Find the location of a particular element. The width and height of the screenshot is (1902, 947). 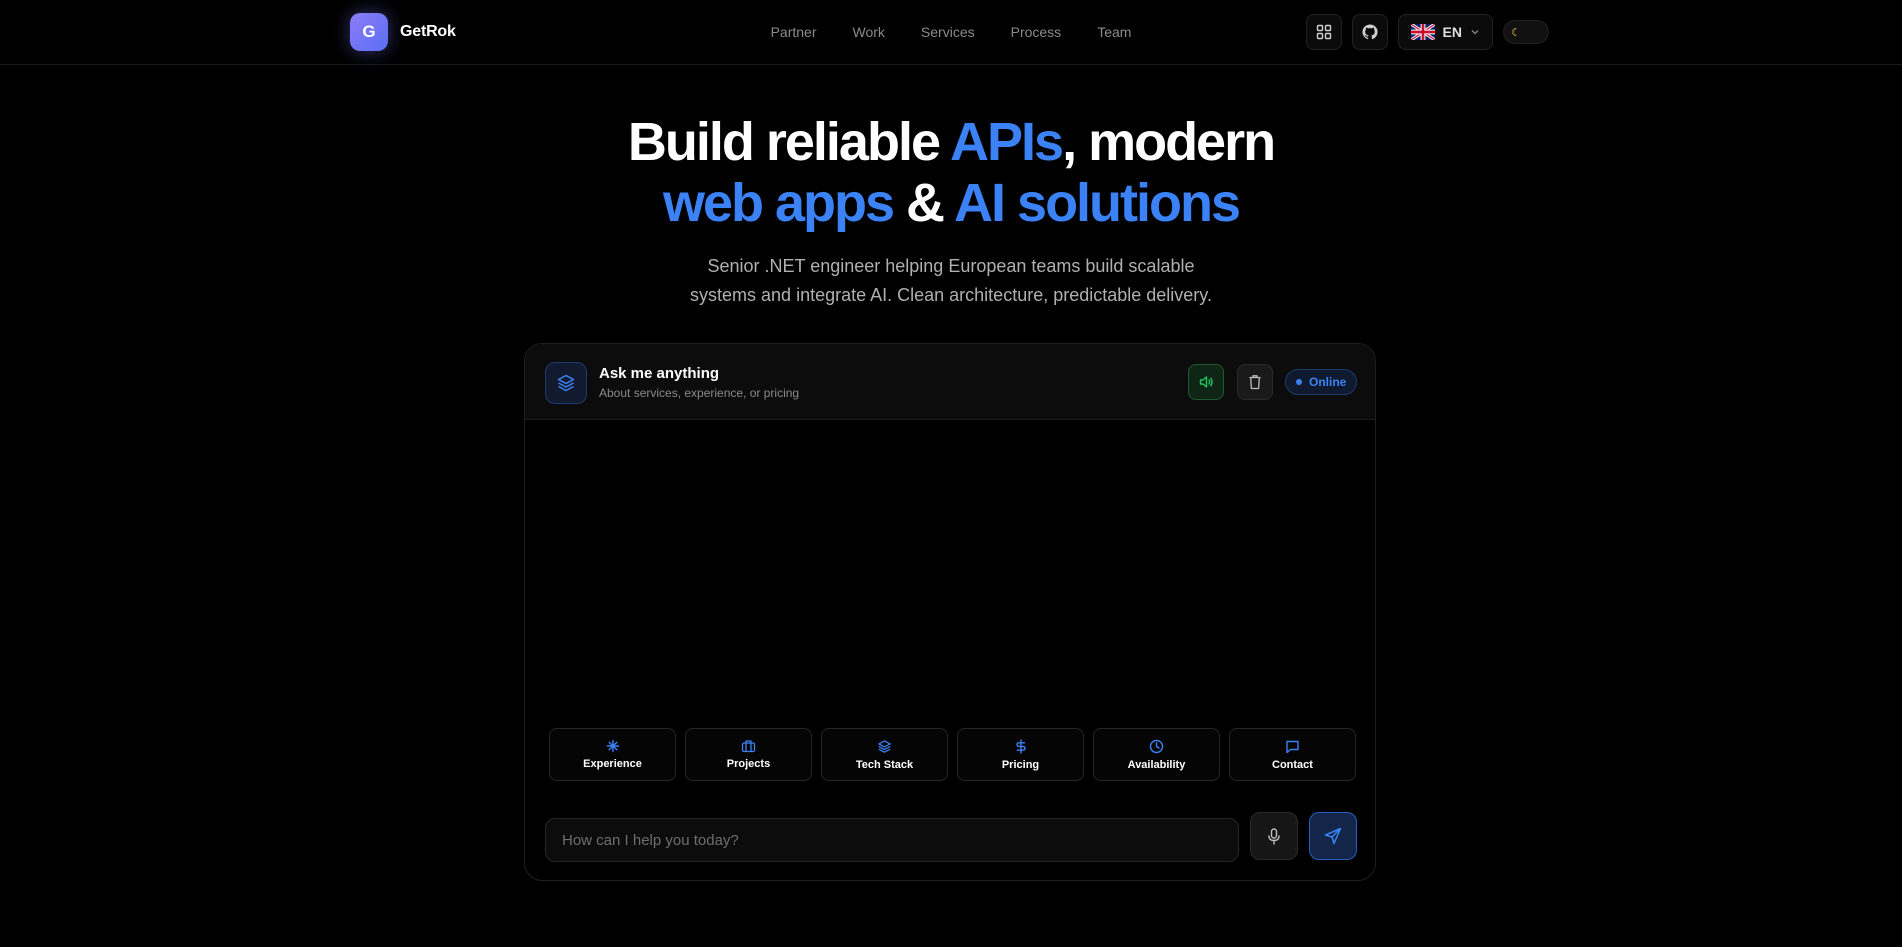

quick-action-label: Pricing is located at coordinates (1020, 764).